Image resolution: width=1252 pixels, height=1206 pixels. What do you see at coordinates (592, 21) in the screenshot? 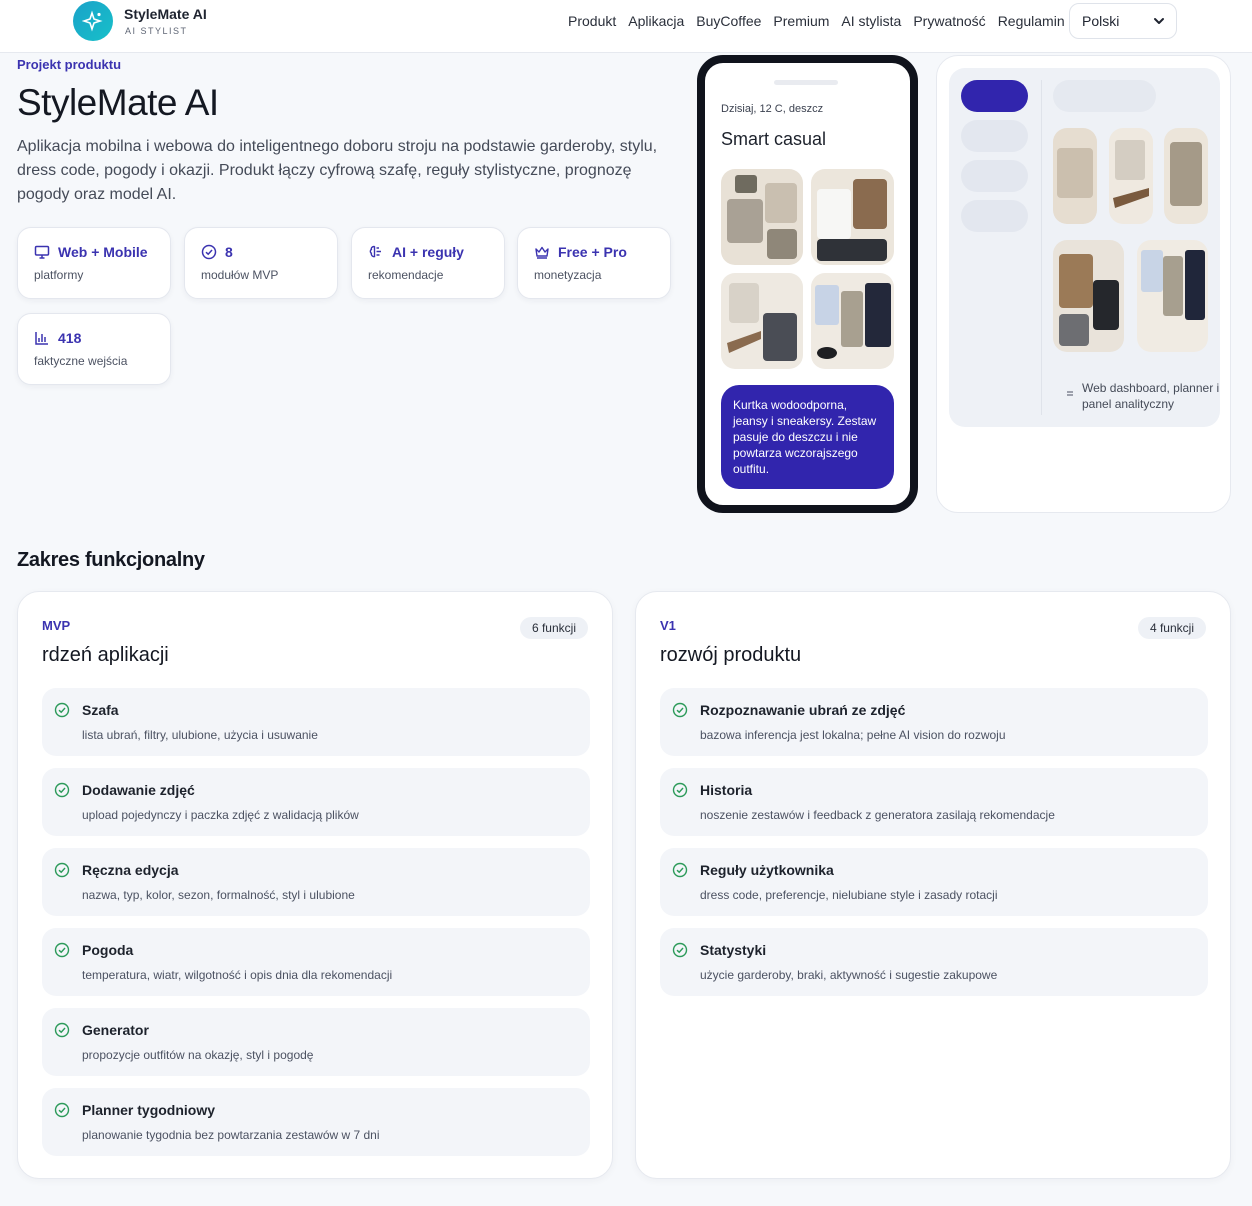
I see `nav-link-produkt: Produkt` at bounding box center [592, 21].